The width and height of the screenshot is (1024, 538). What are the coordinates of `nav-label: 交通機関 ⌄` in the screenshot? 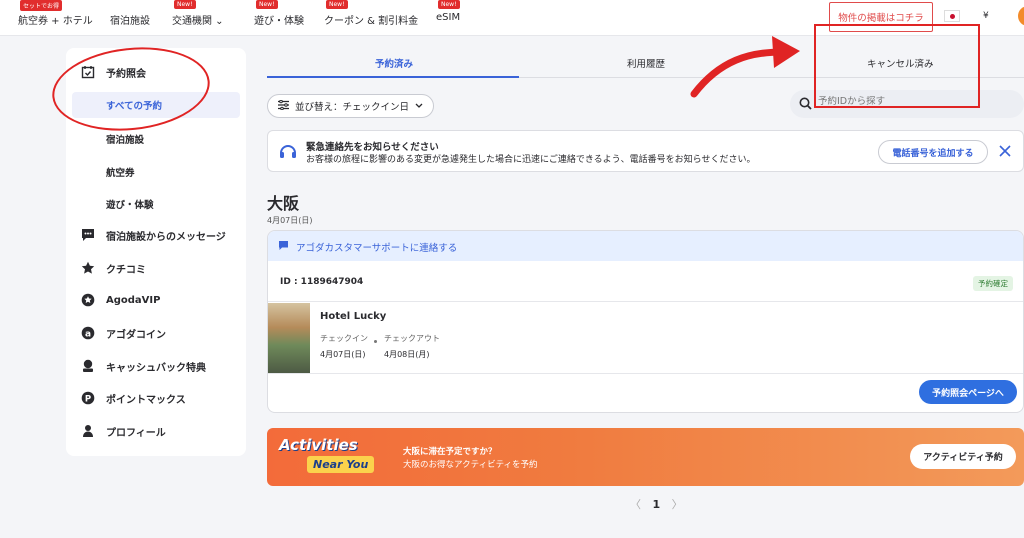 It's located at (198, 21).